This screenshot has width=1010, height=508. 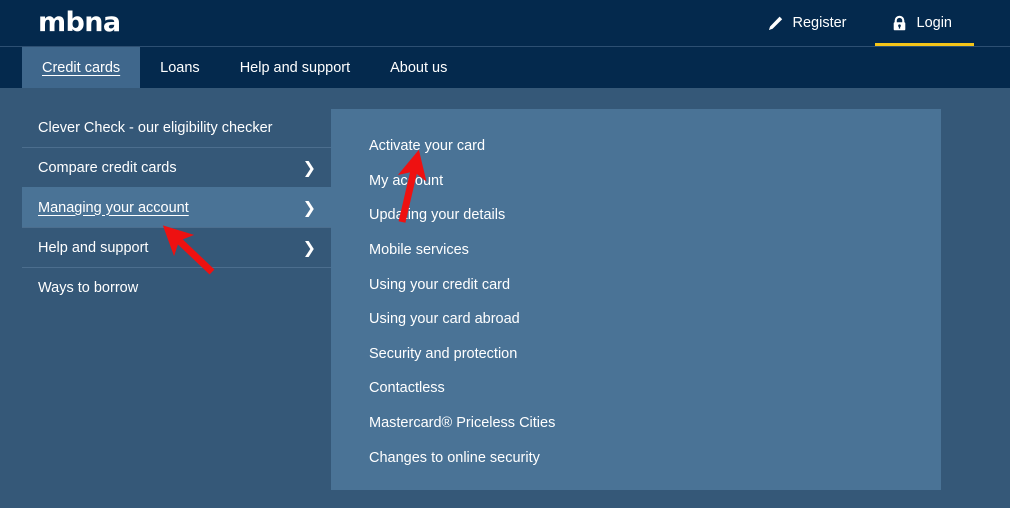 I want to click on nav-tab-label: Credit cards, so click(x=81, y=67).